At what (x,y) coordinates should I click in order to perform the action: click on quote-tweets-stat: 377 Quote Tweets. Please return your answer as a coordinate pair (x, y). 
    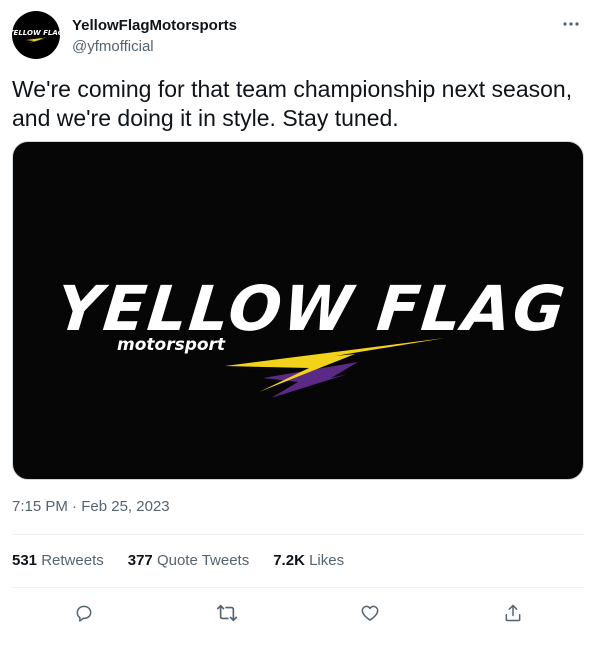
    Looking at the image, I should click on (188, 560).